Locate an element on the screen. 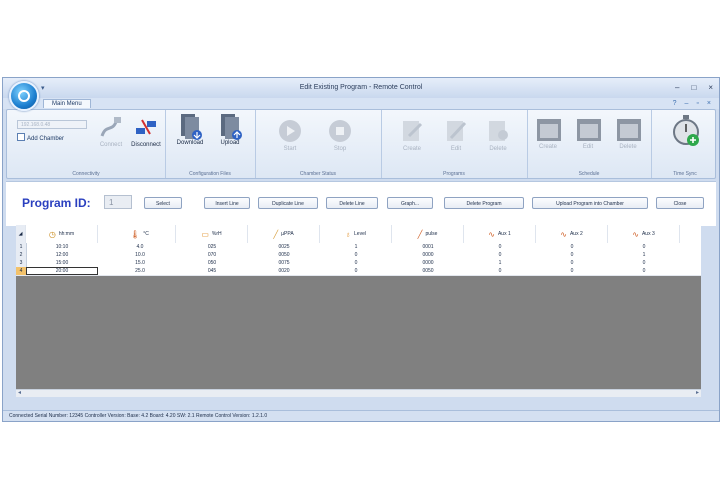 The width and height of the screenshot is (723, 500). window-controls: – □ × is located at coordinates (694, 87).